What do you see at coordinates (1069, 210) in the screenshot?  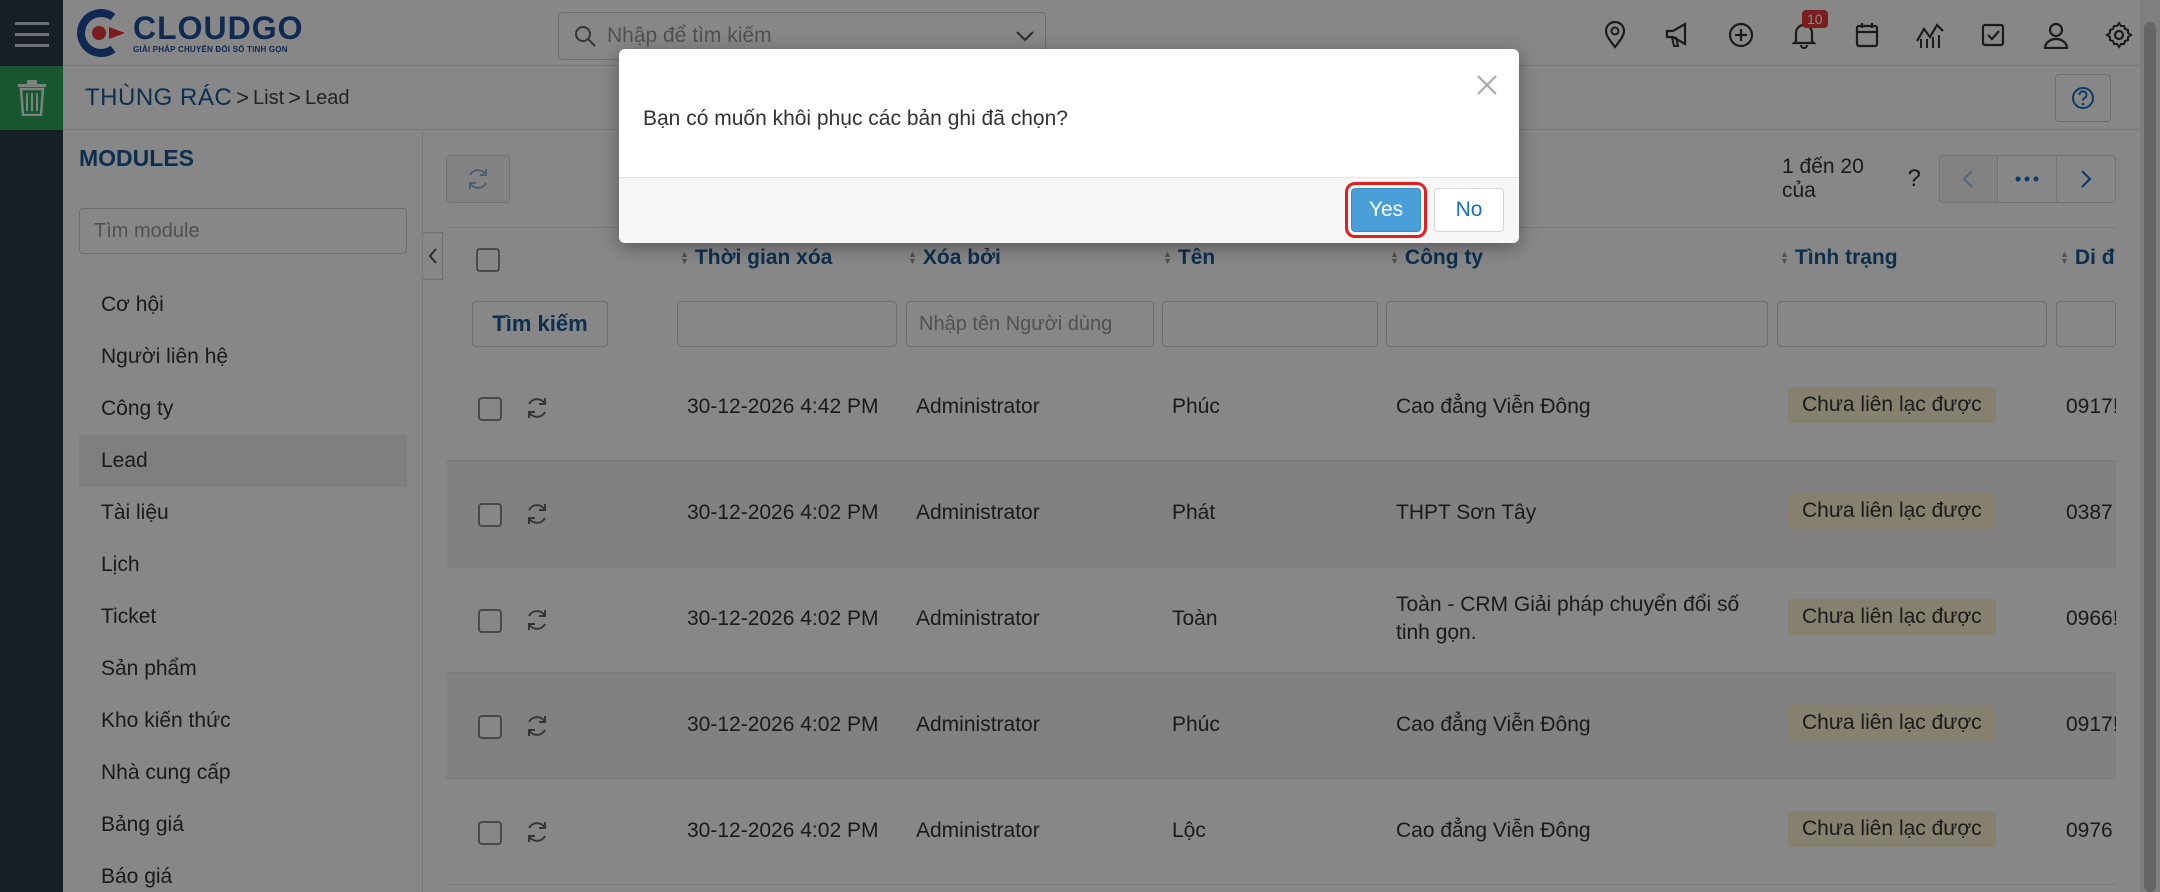 I see `dialog-footer: Yes No` at bounding box center [1069, 210].